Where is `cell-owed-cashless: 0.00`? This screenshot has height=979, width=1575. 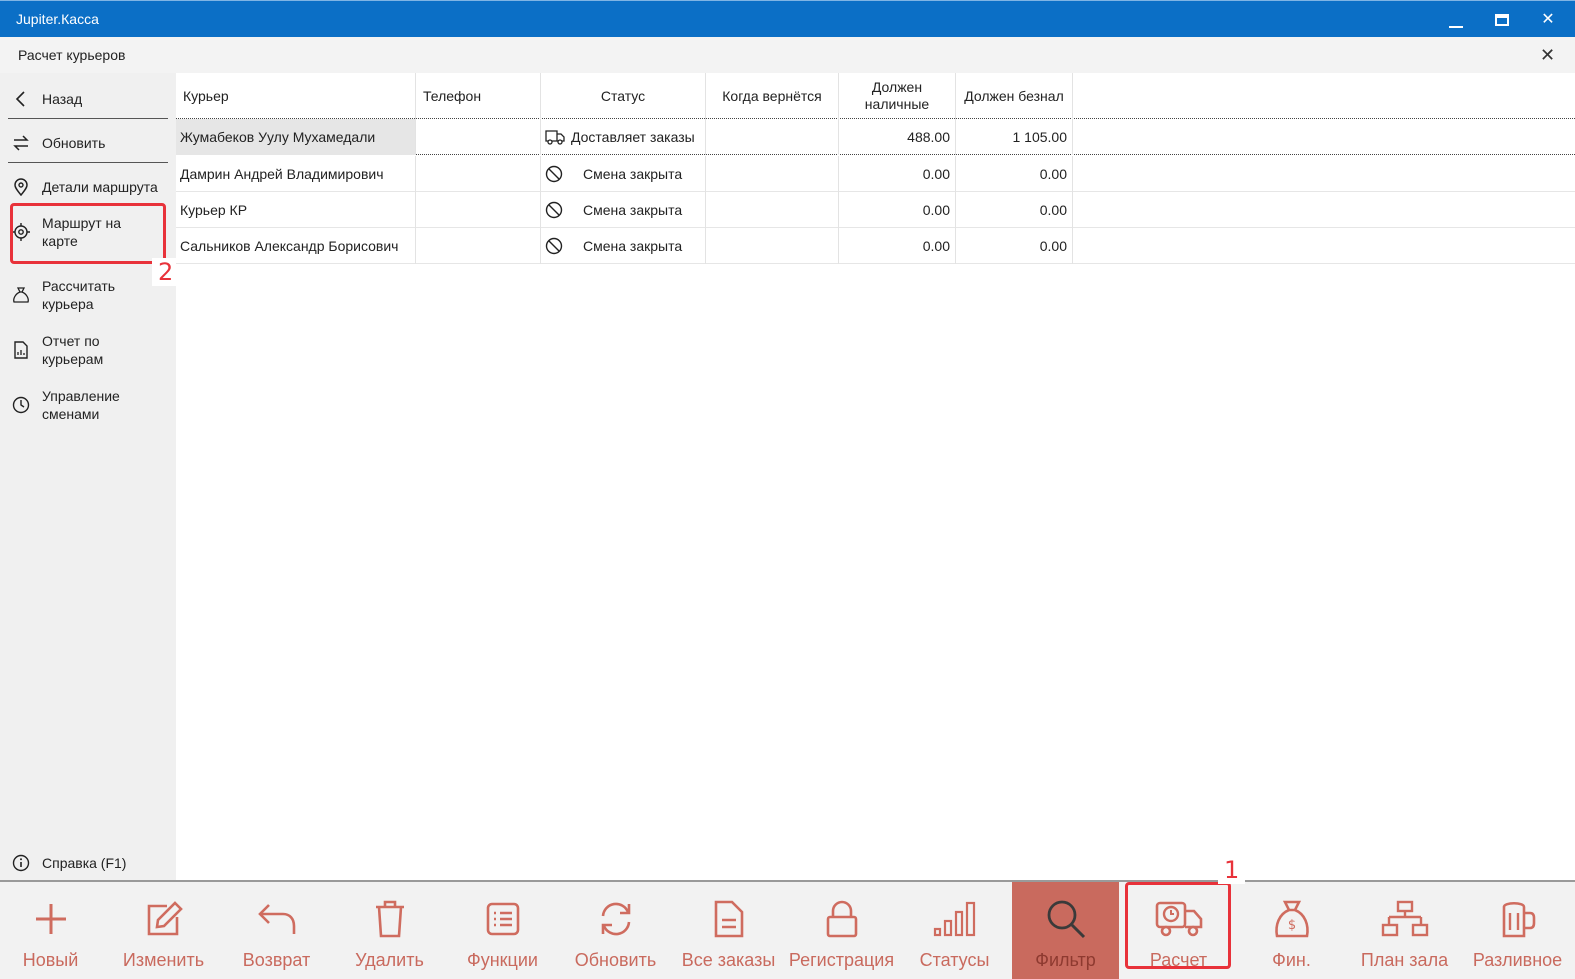
cell-owed-cashless: 0.00 is located at coordinates (1014, 210).